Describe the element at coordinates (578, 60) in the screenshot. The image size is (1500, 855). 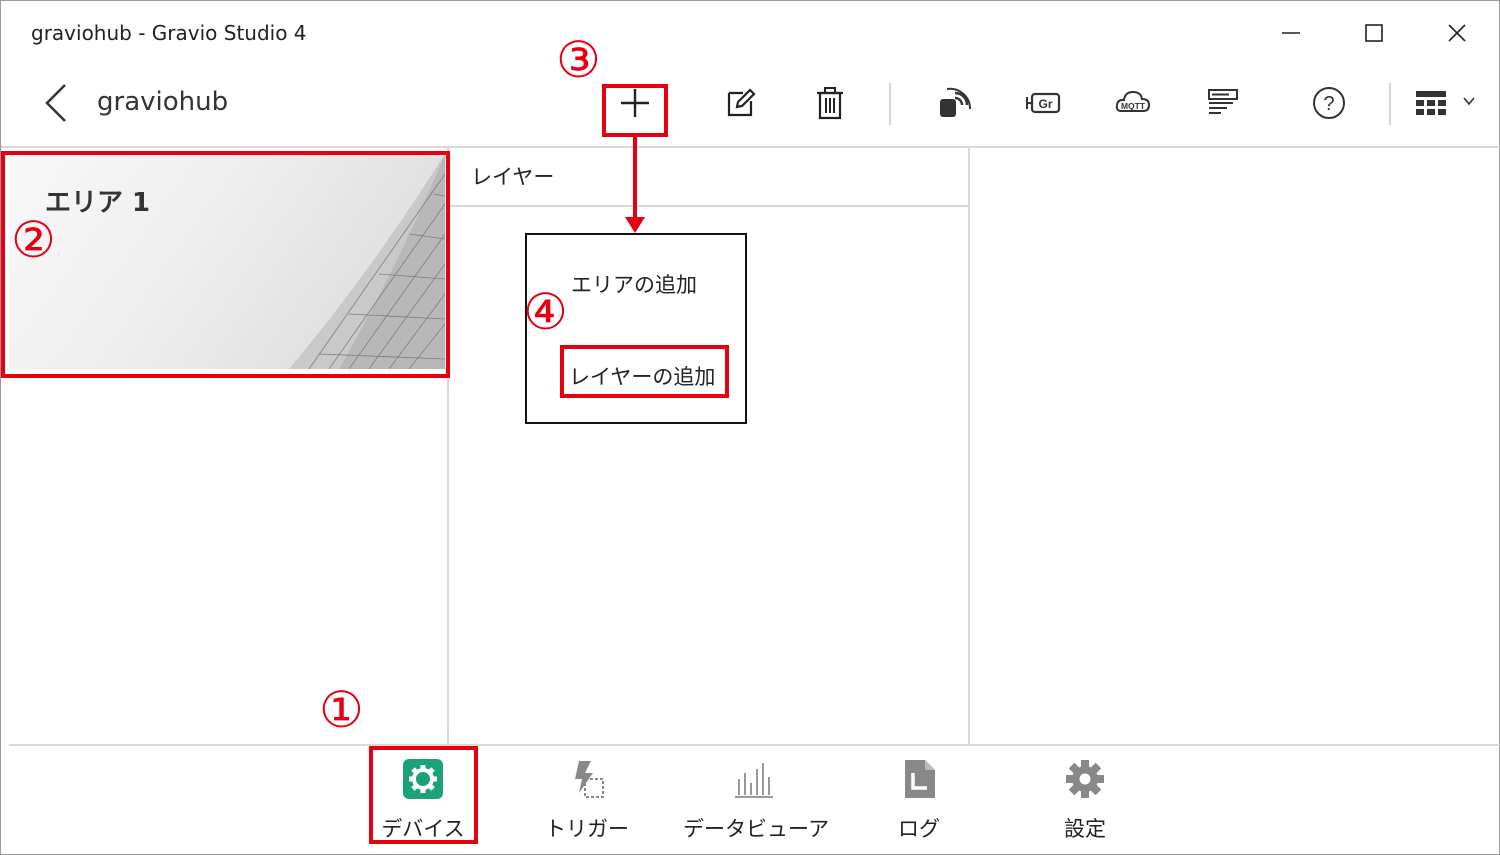
I see `callout-number-3: ③` at that location.